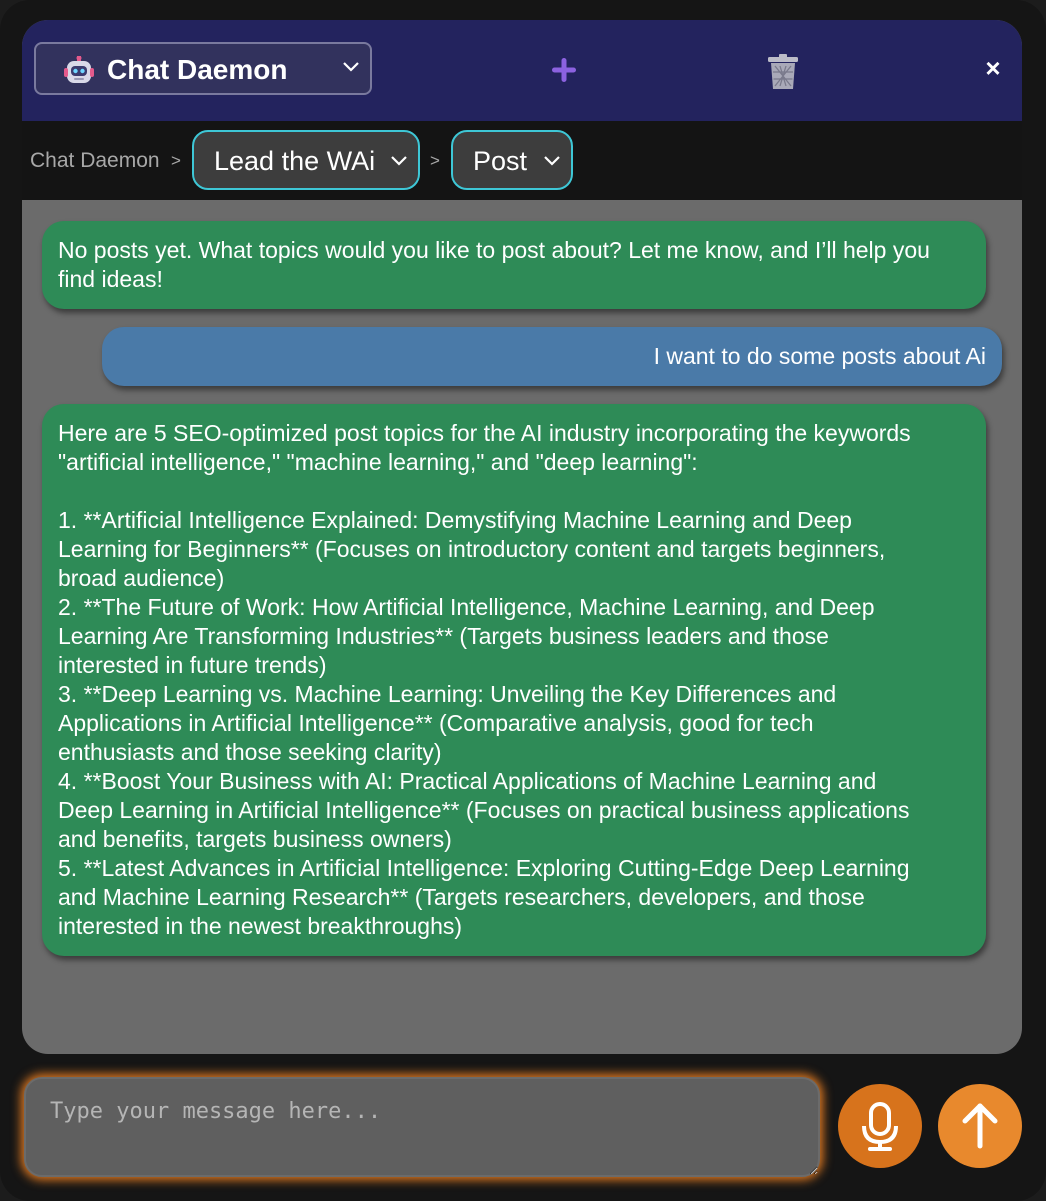  I want to click on message-line: interested in the newest breakthroughs), so click(260, 926).